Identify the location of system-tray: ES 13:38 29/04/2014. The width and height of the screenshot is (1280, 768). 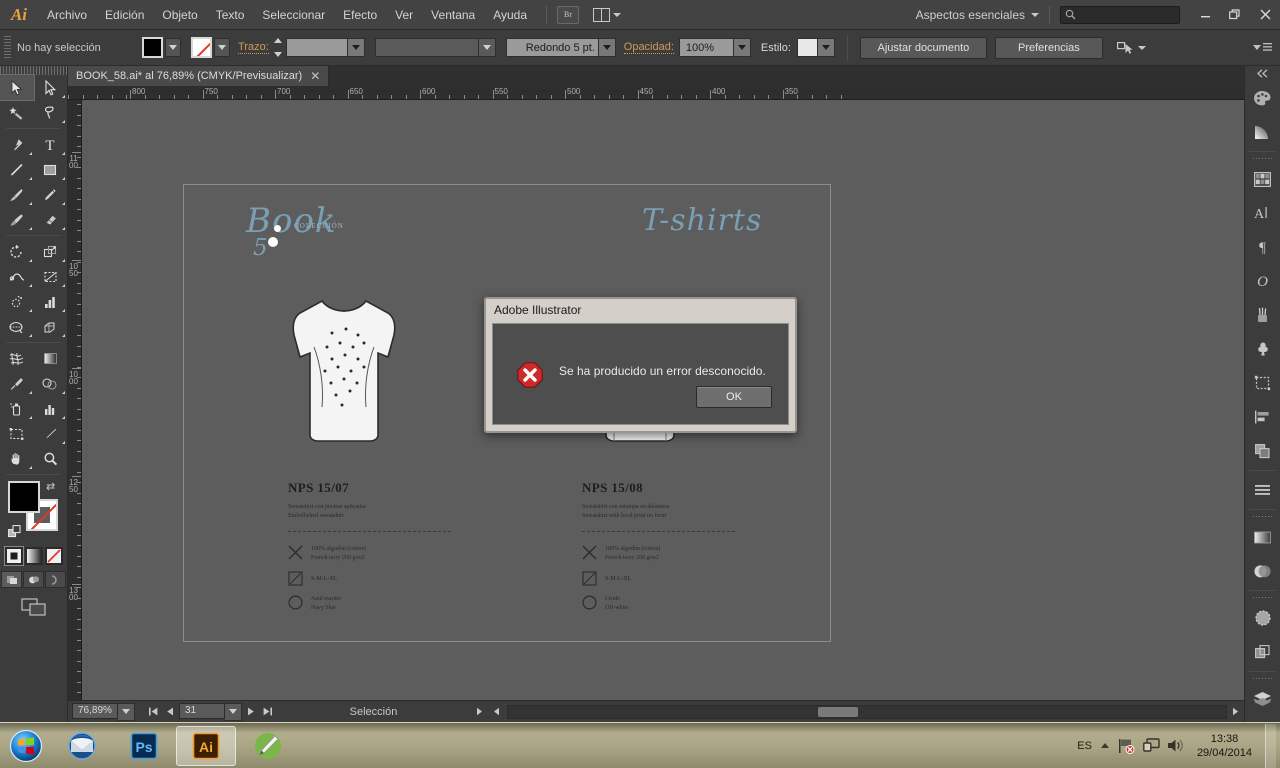
(1178, 745).